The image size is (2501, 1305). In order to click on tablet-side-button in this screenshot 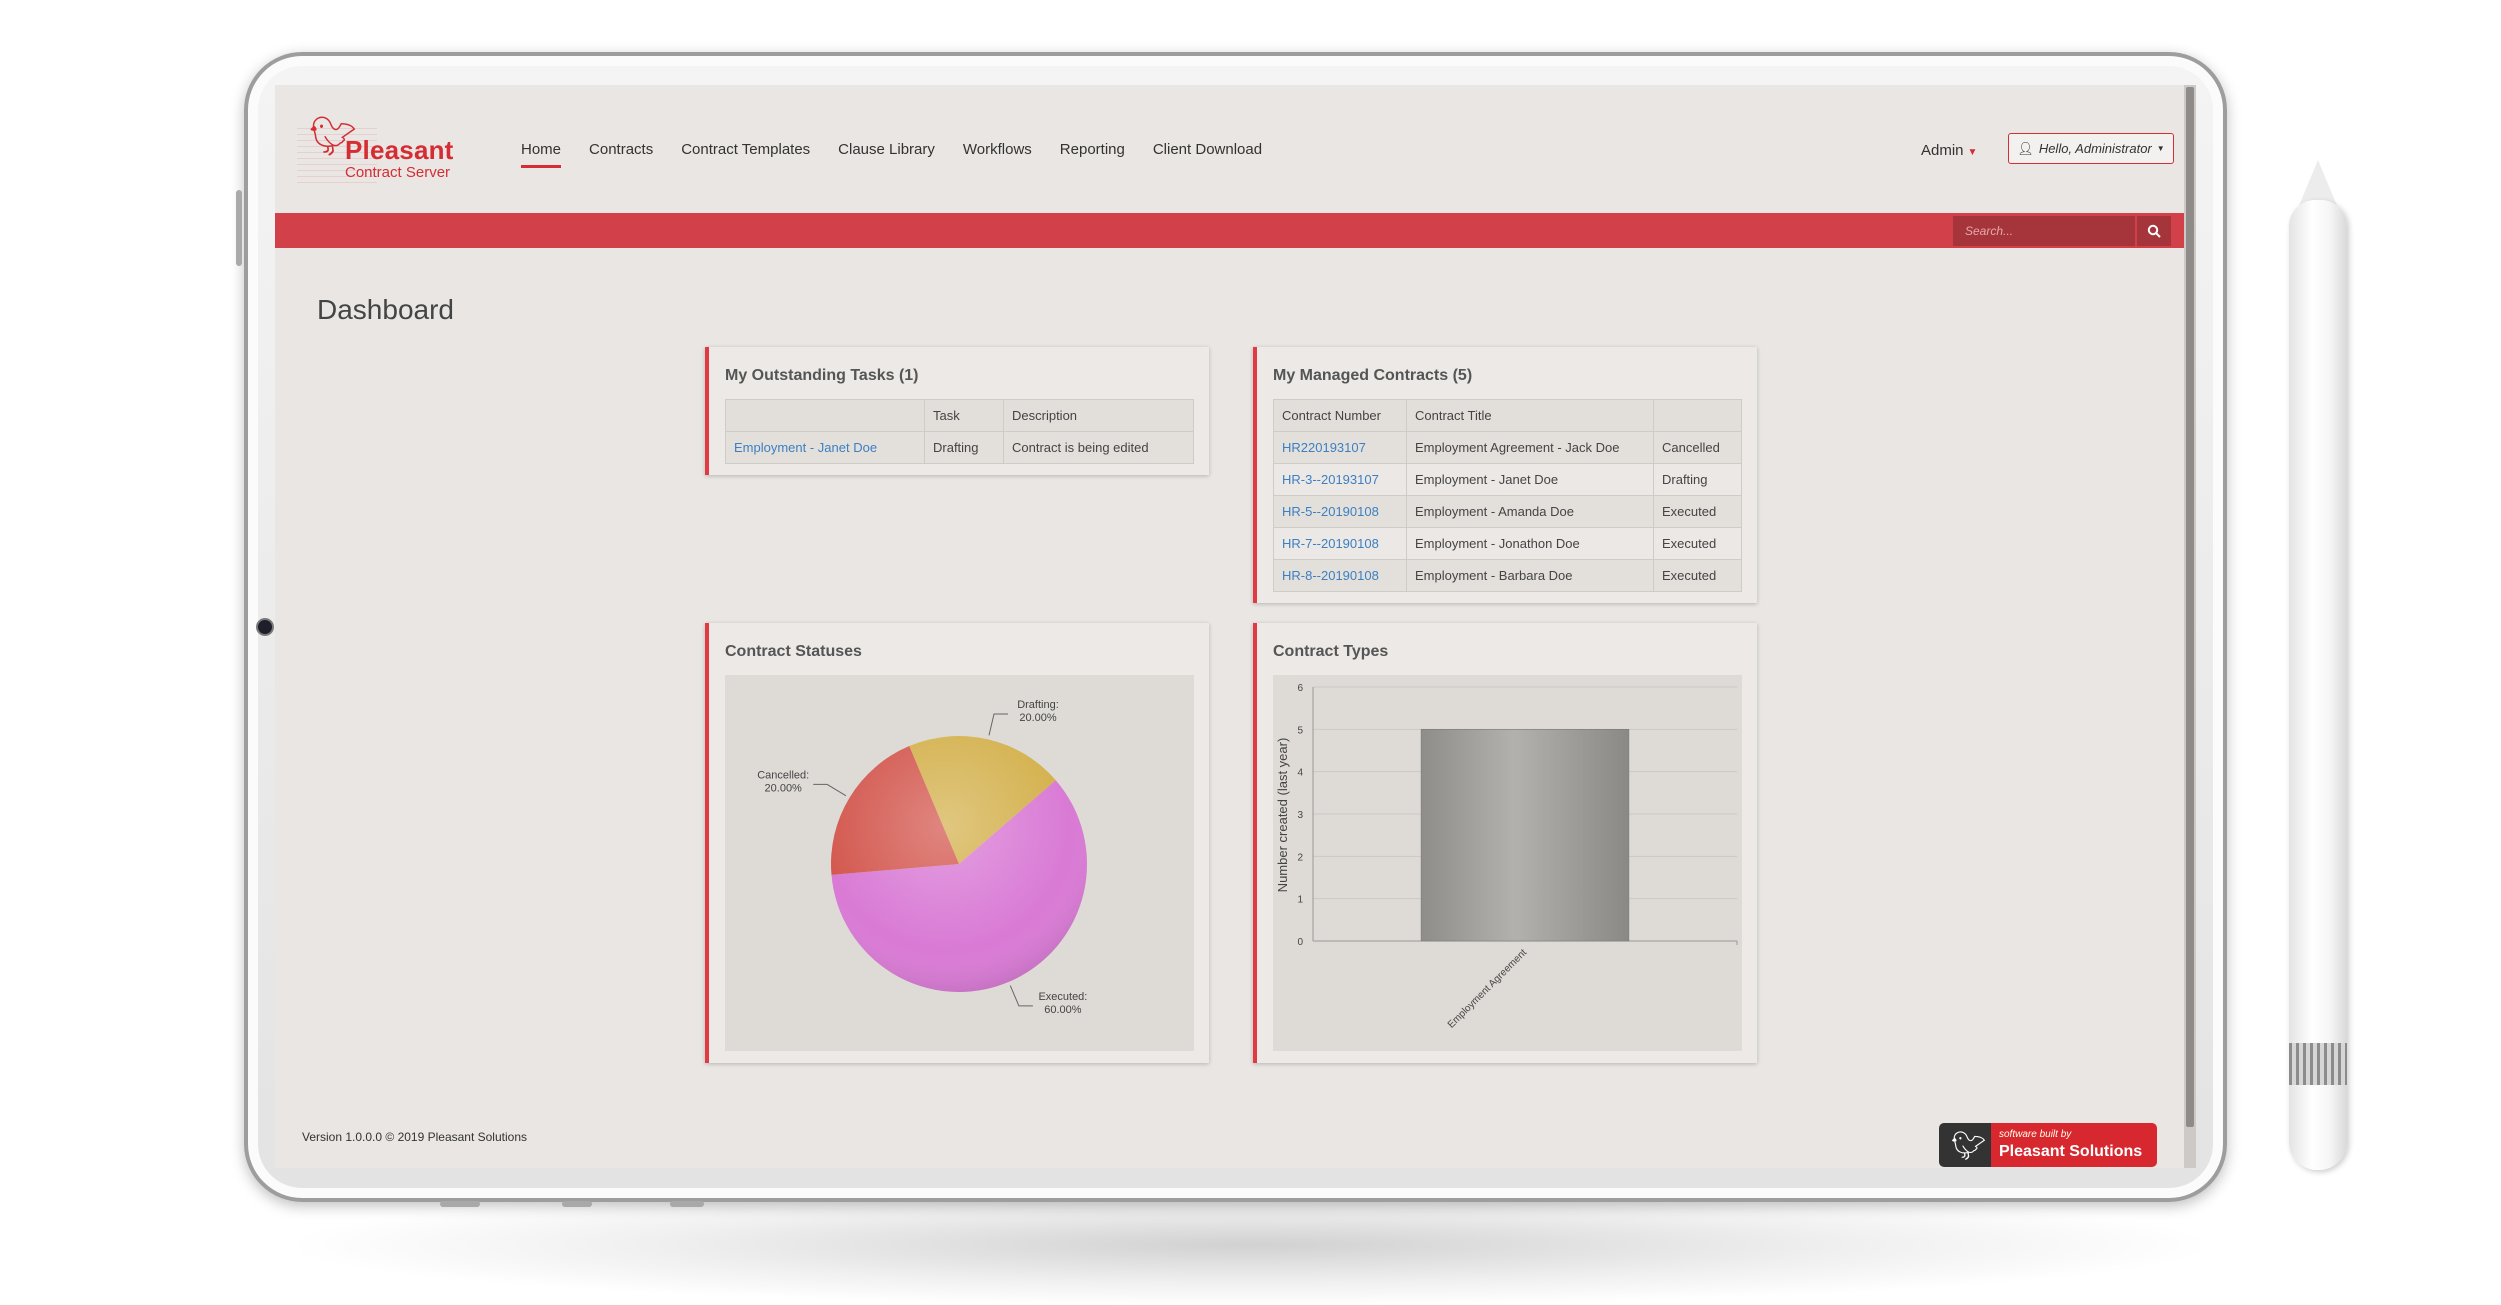, I will do `click(239, 228)`.